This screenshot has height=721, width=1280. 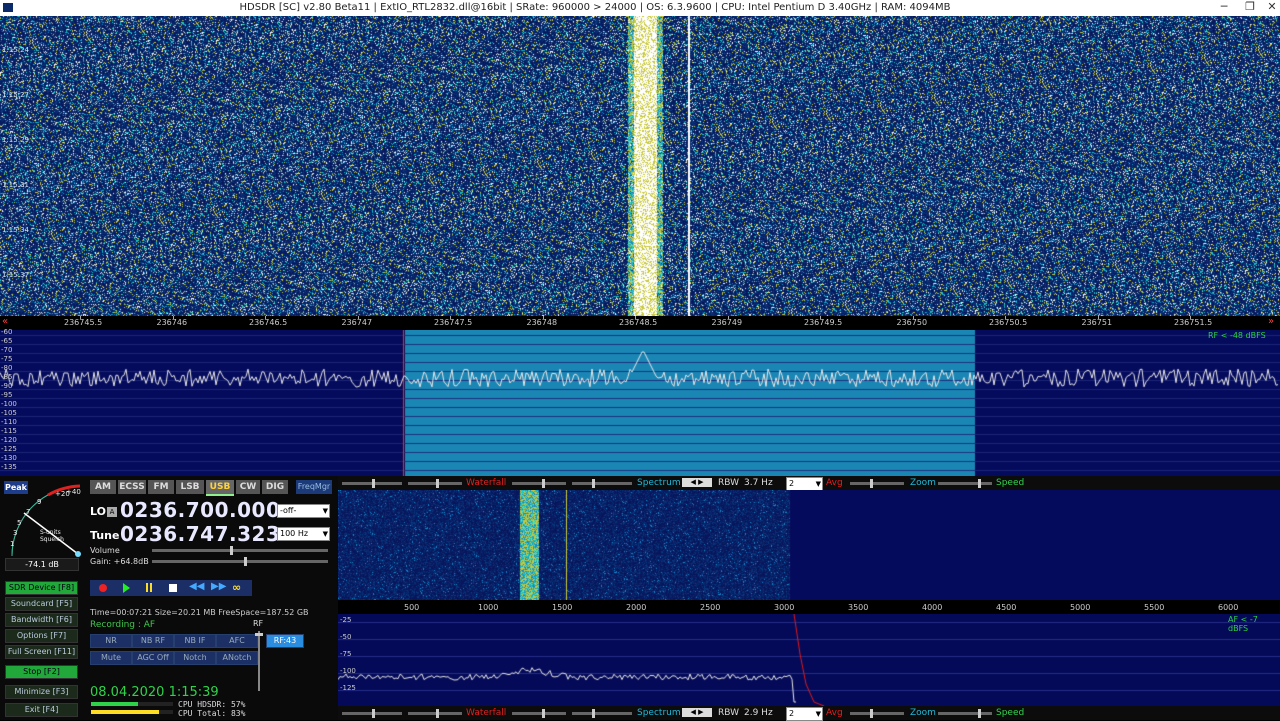 I want to click on af-speed-slider, so click(x=965, y=713).